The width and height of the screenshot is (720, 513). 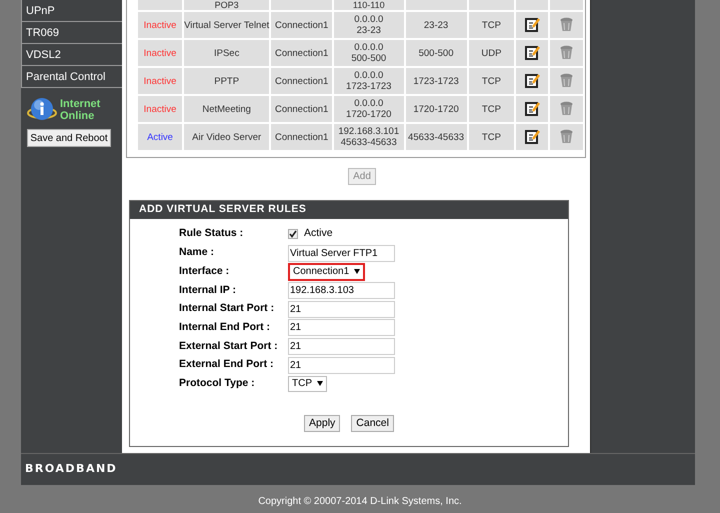 I want to click on table-cell: 1720-1720, so click(x=436, y=109).